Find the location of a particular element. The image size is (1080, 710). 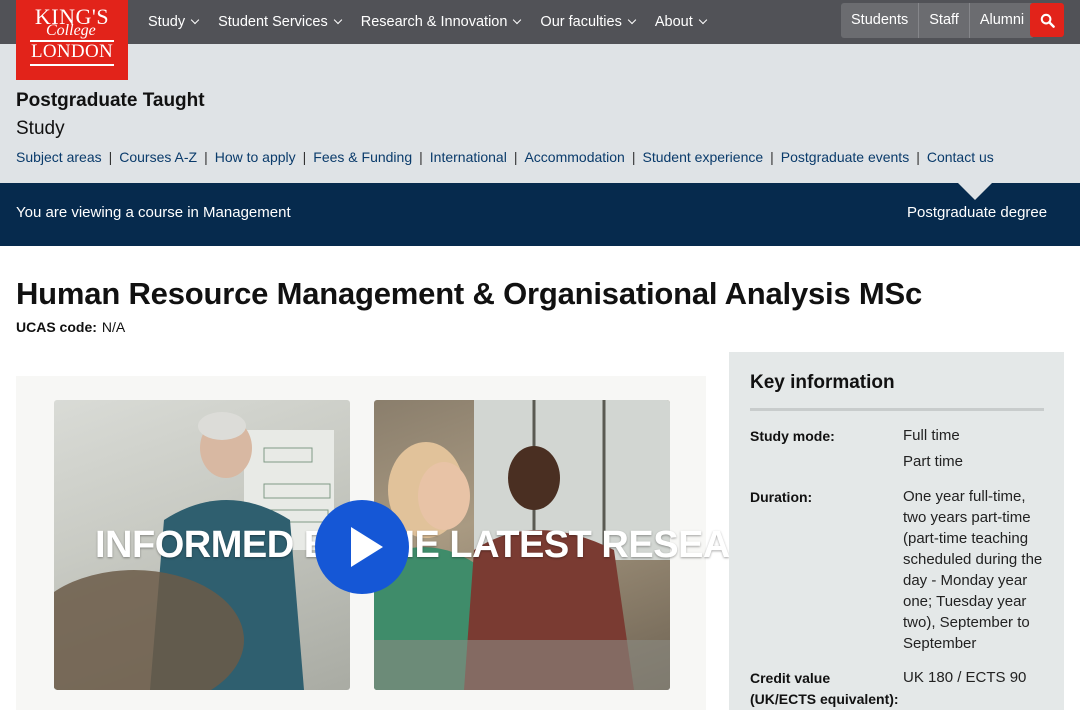

nav-how-to-apply: How to apply is located at coordinates (255, 157).